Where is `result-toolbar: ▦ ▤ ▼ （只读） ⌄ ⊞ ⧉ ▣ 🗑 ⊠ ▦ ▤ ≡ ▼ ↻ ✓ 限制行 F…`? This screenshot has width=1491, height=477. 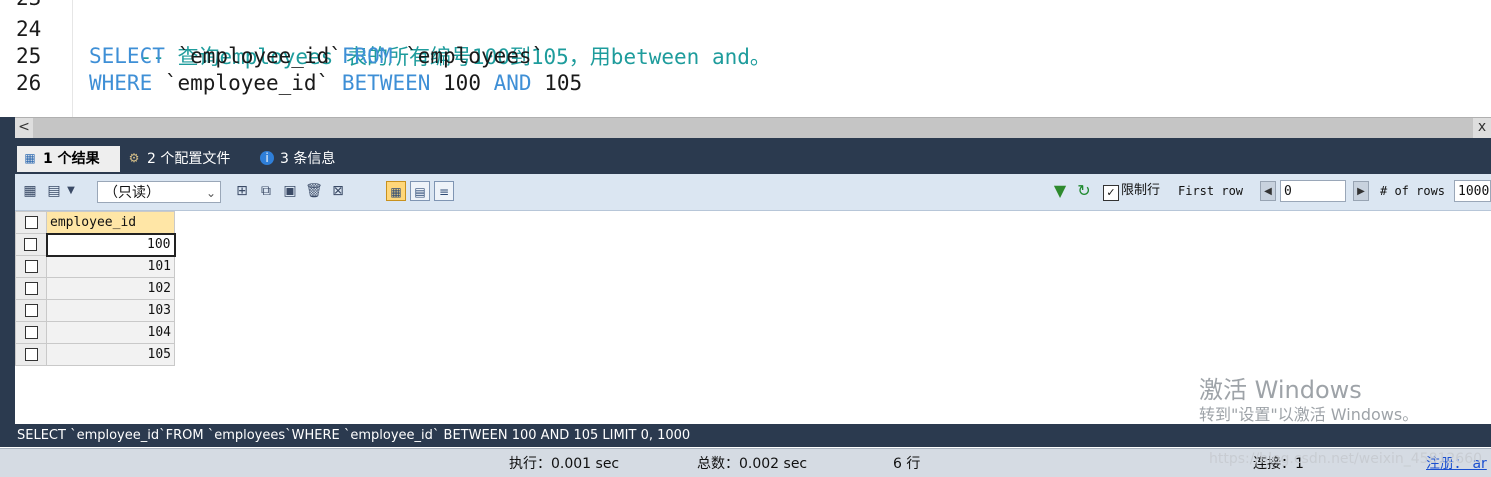 result-toolbar: ▦ ▤ ▼ （只读） ⌄ ⊞ ⧉ ▣ 🗑 ⊠ ▦ ▤ ≡ ▼ ↻ ✓ 限制行 F… is located at coordinates (753, 192).